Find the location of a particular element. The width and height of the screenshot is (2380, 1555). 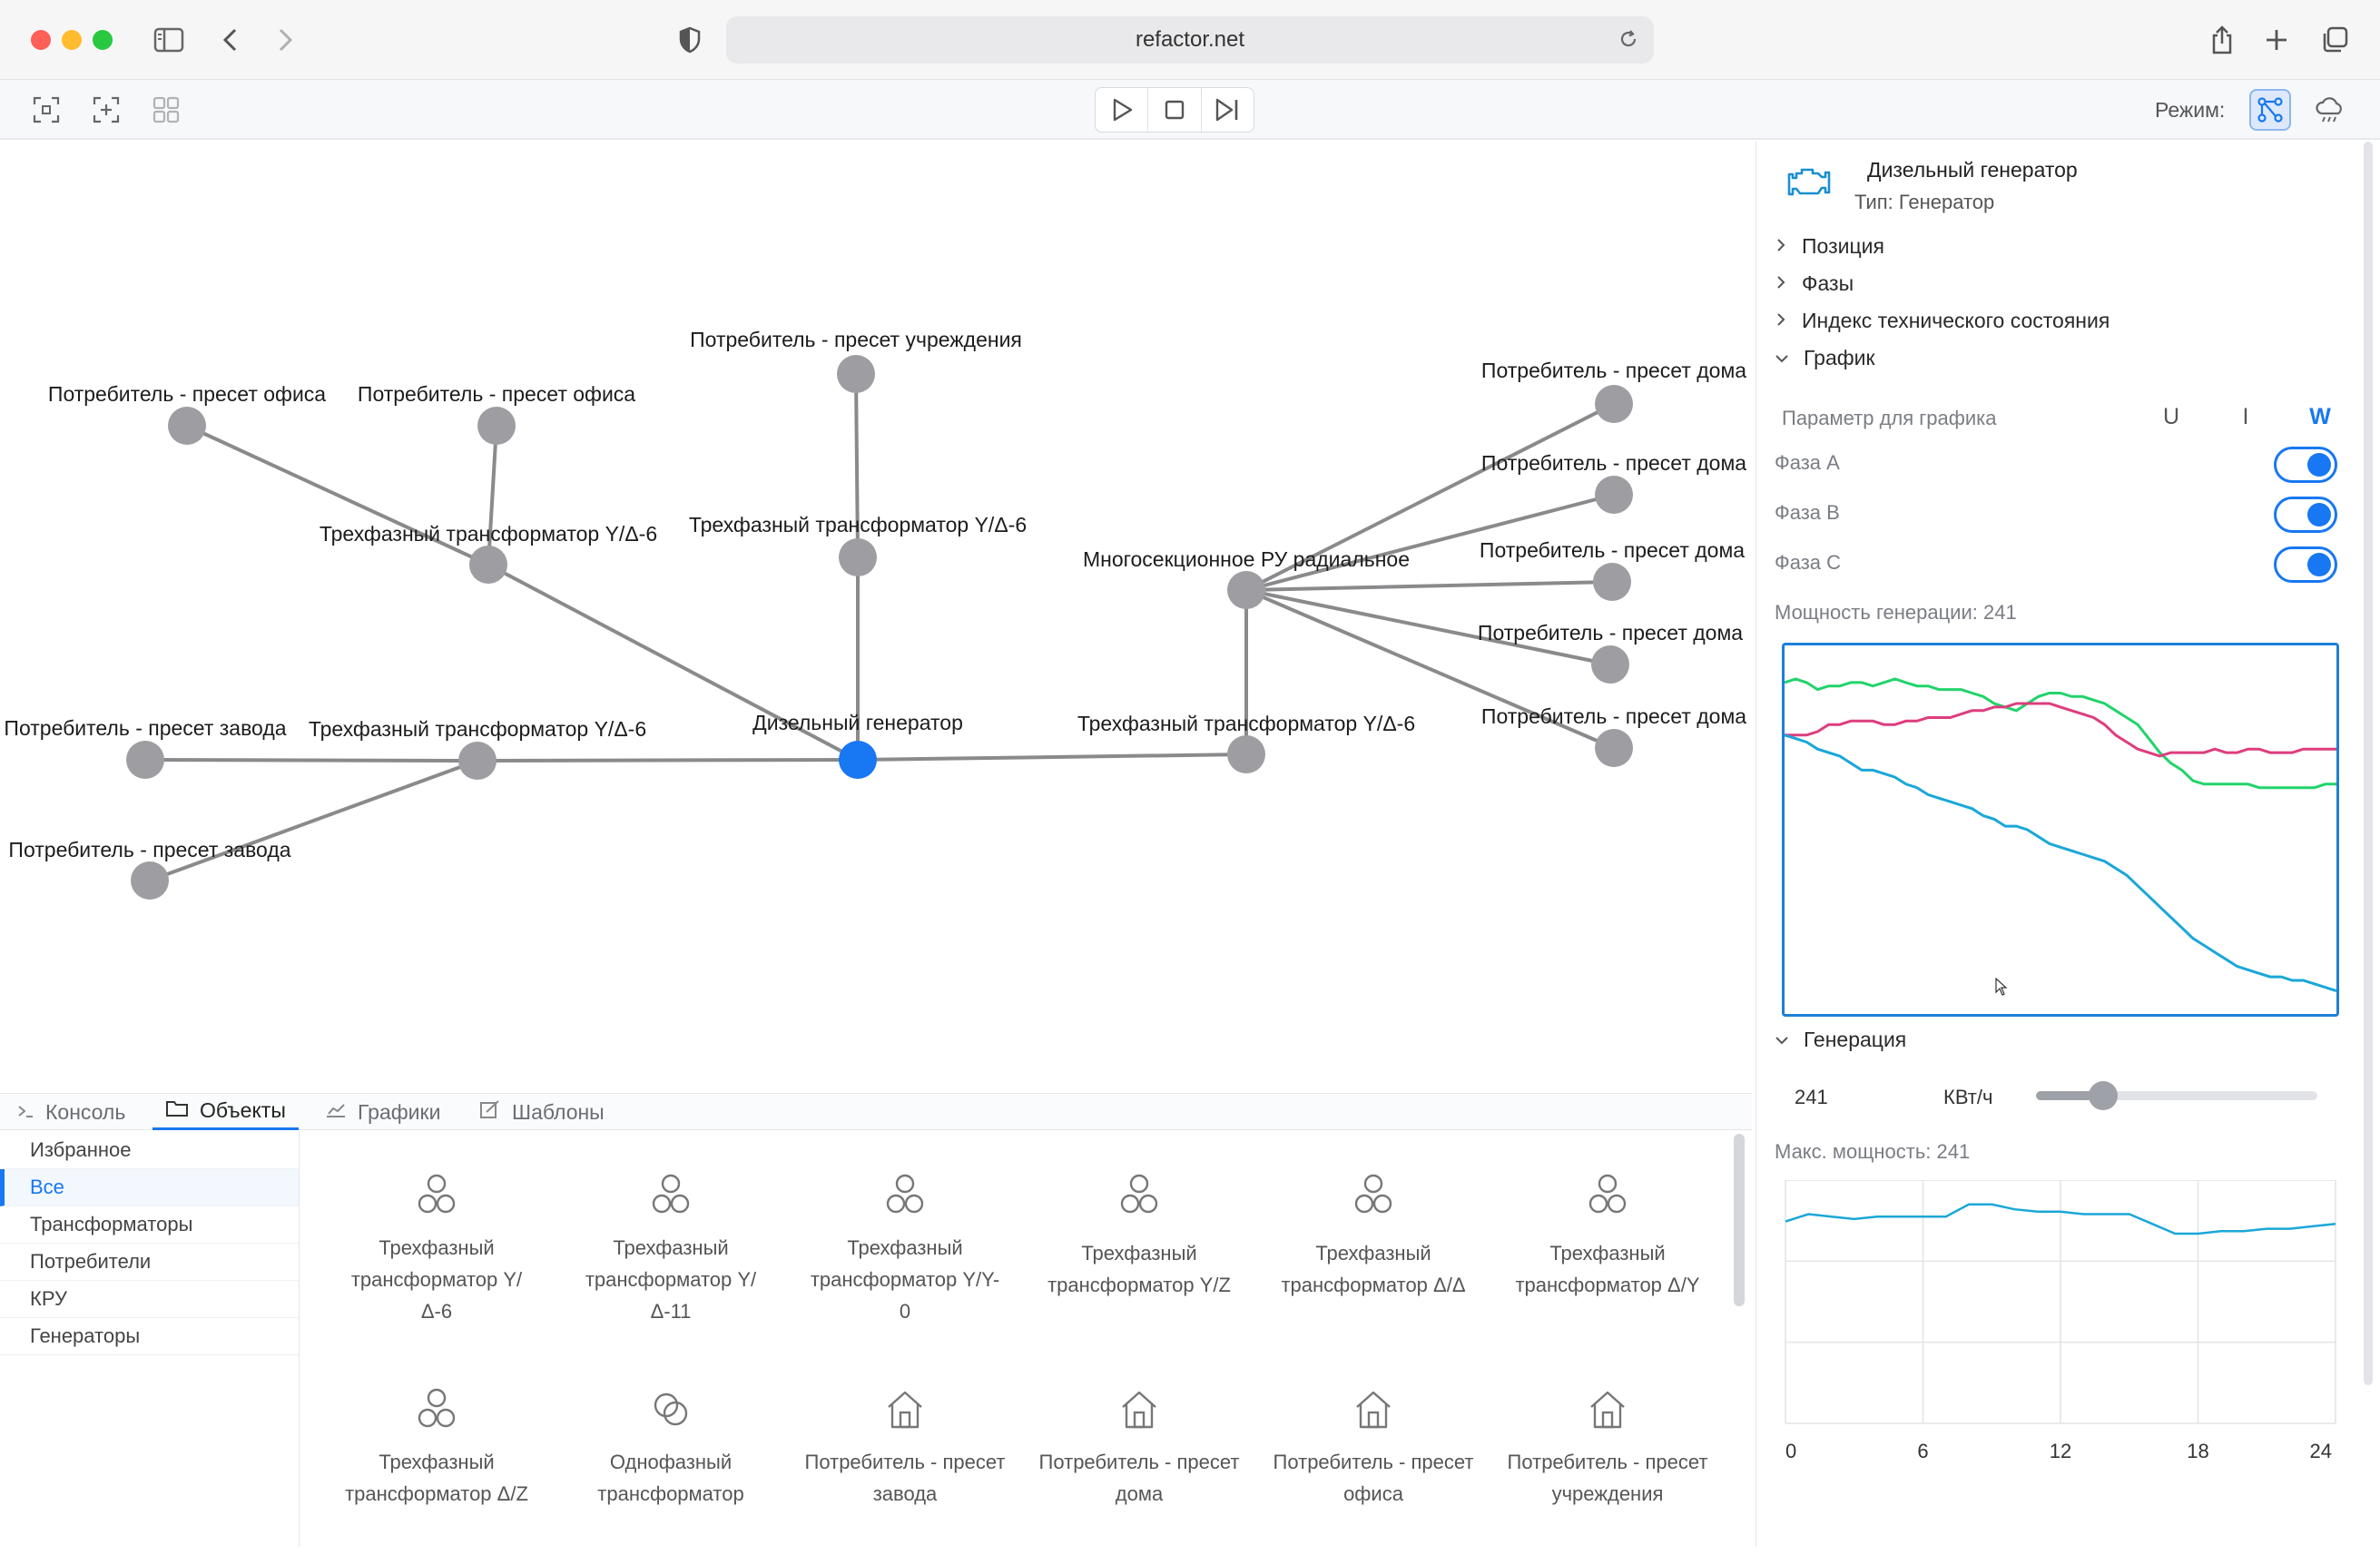

fit-view-icon is located at coordinates (46, 110).